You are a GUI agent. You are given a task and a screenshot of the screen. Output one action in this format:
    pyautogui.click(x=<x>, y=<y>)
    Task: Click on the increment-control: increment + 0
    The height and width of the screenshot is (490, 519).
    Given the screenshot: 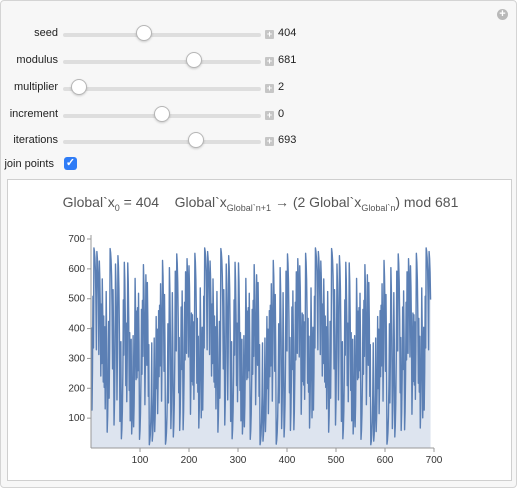 What is the action you would take?
    pyautogui.click(x=260, y=115)
    